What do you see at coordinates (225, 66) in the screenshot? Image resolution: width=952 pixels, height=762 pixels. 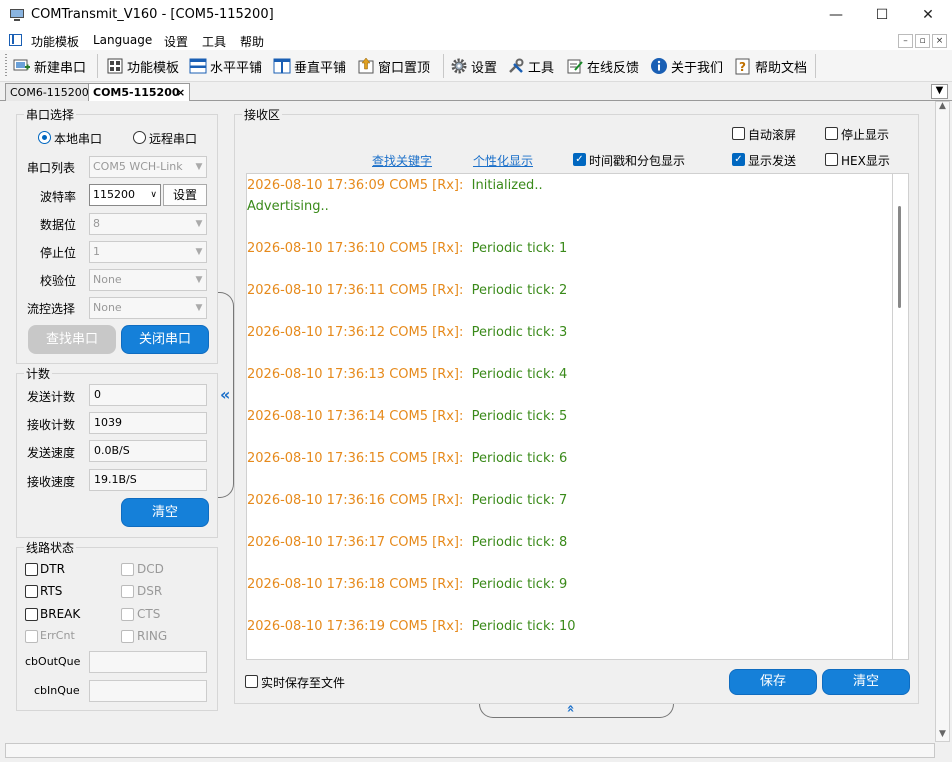 I see `tile-horizontal-button: 水平平铺` at bounding box center [225, 66].